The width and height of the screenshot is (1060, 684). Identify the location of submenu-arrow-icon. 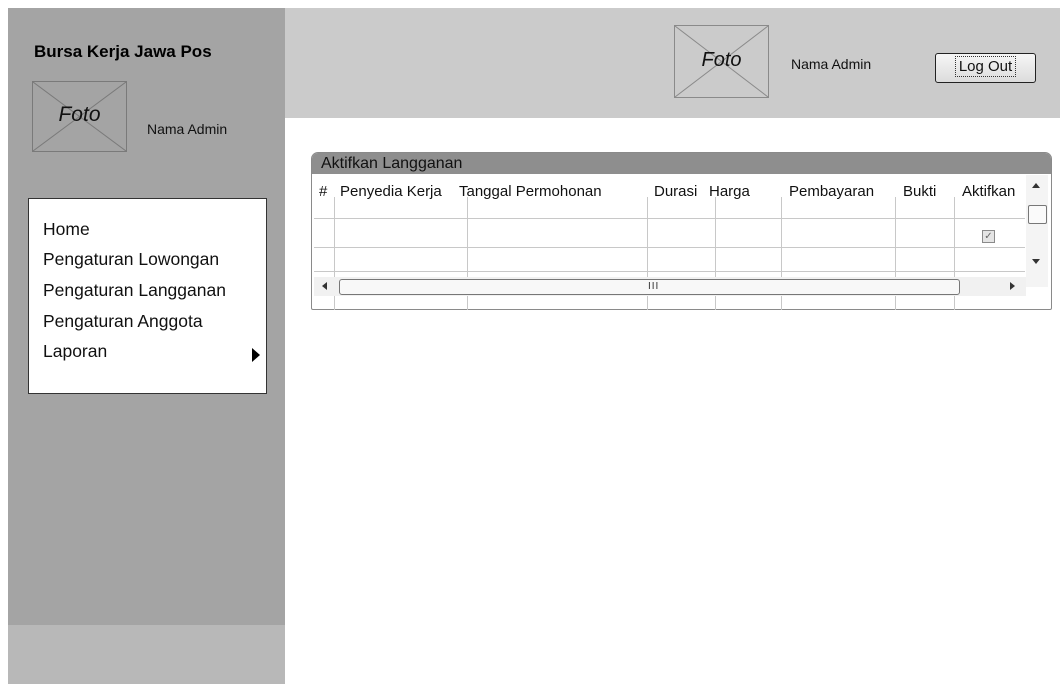
(256, 355).